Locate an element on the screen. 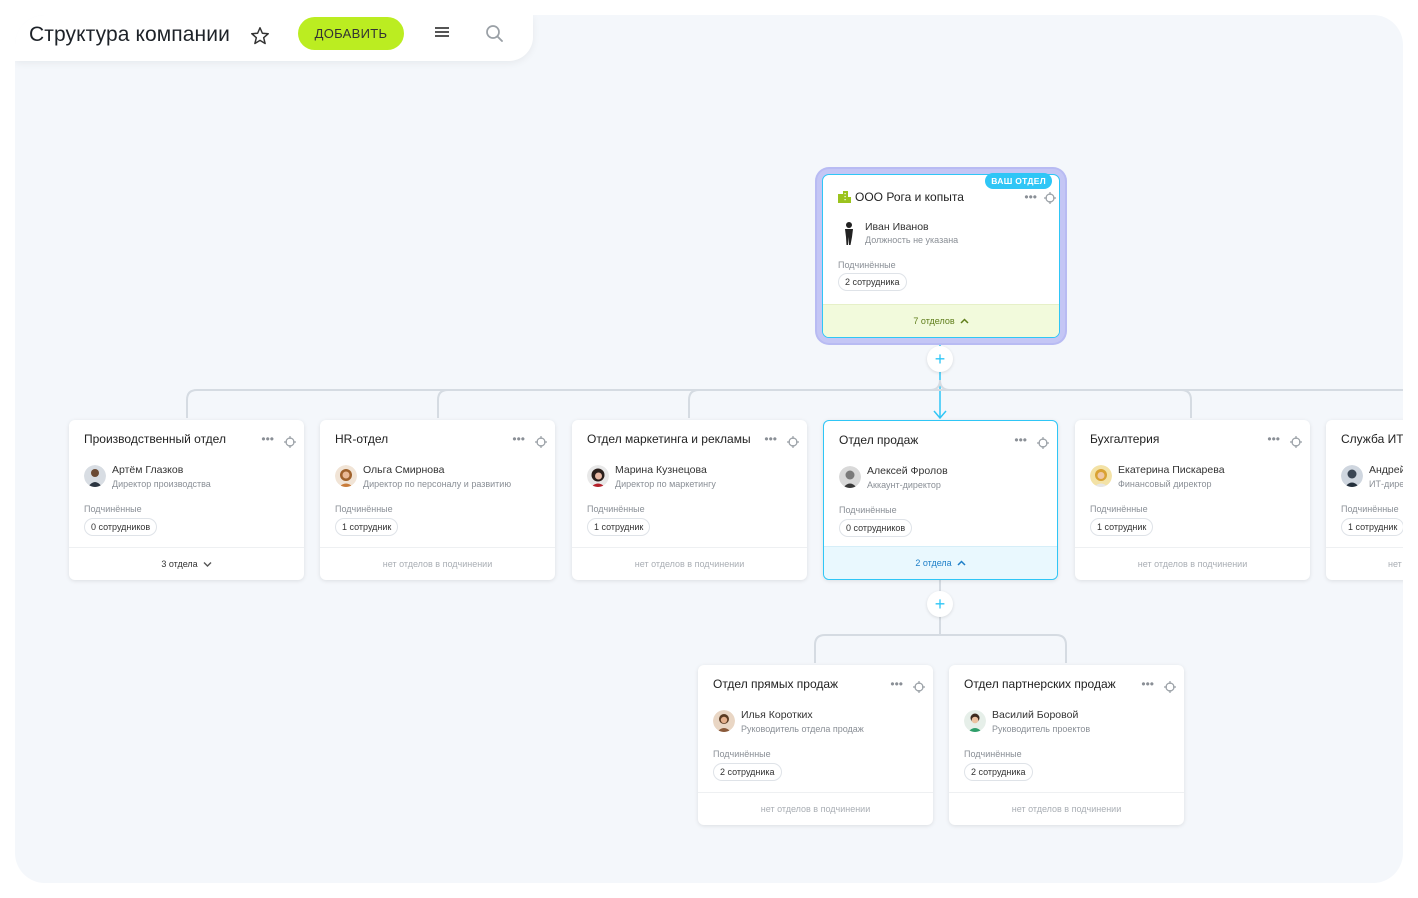 The width and height of the screenshot is (1418, 898). head-role: Руководитель отдела продаж is located at coordinates (802, 729).